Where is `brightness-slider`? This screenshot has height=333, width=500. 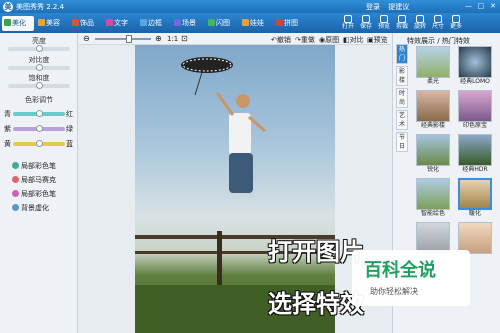
brightness-slider is located at coordinates (39, 48).